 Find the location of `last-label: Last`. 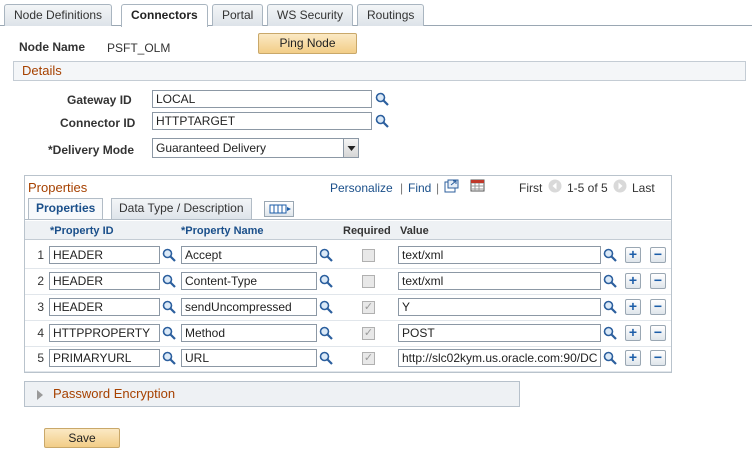

last-label: Last is located at coordinates (643, 188).